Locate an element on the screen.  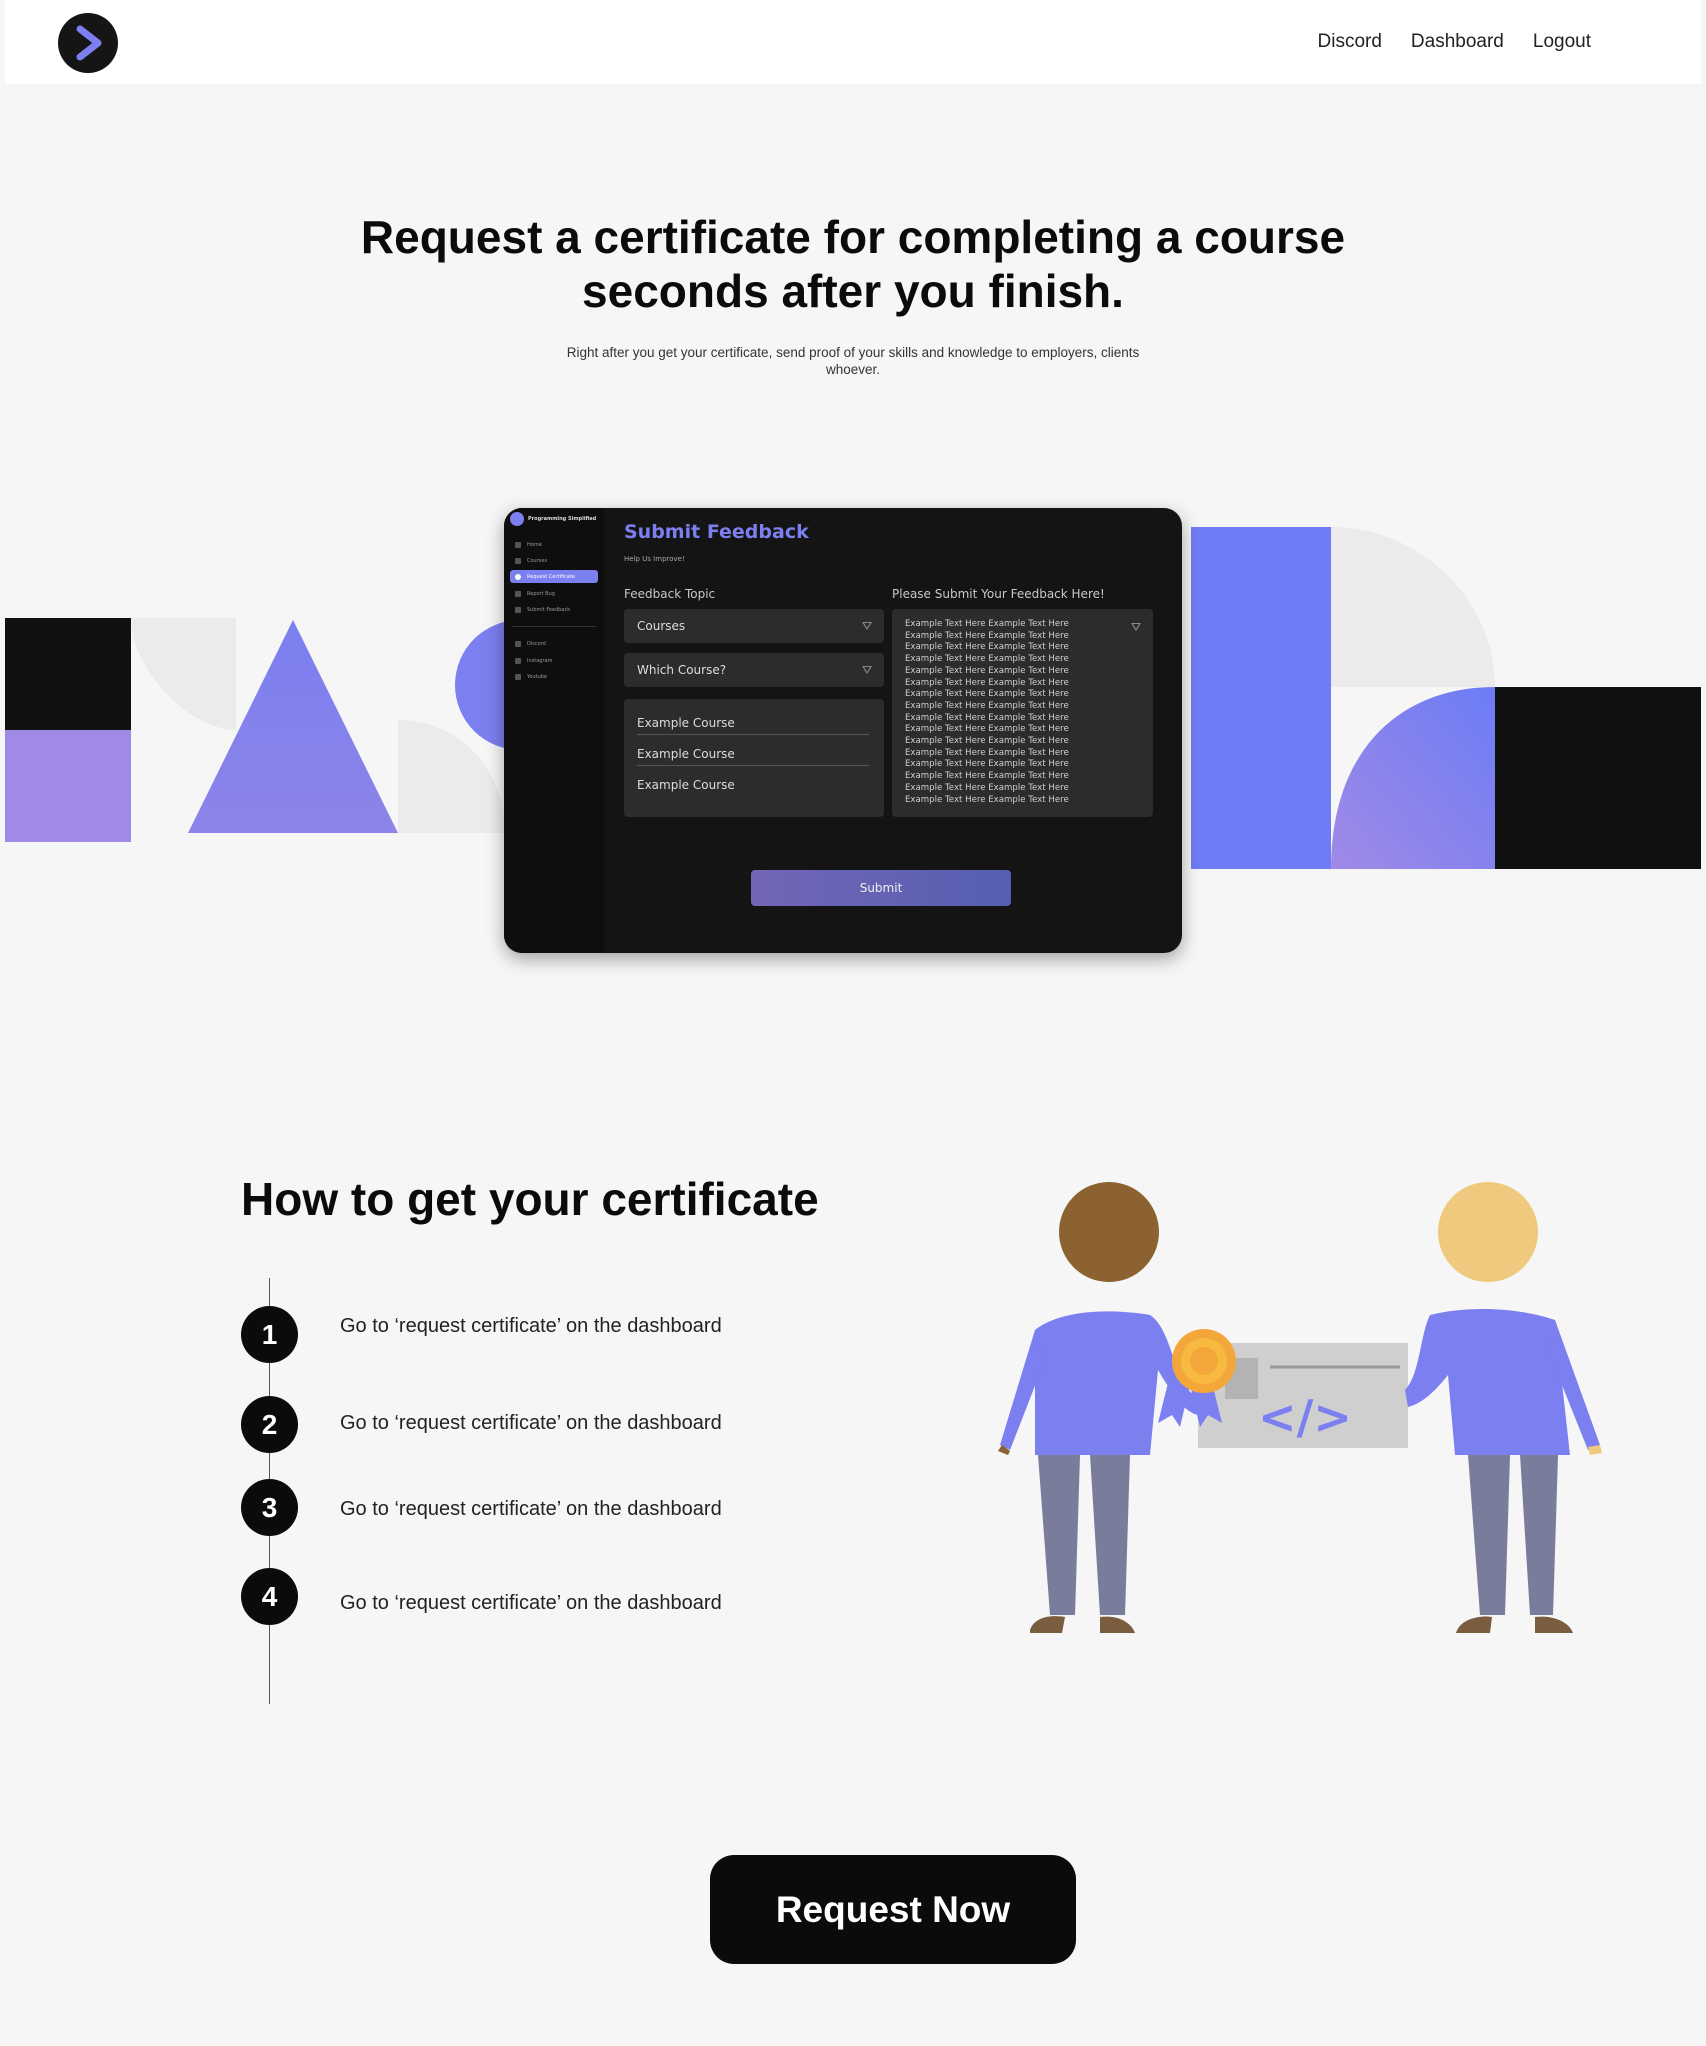
mockup-logo-icon is located at coordinates (517, 519).